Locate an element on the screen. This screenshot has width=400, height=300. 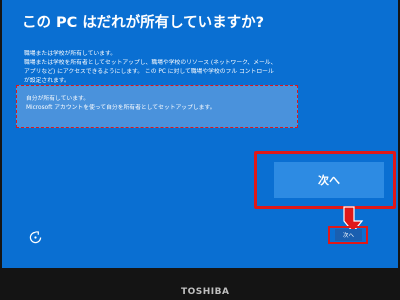
option-personal-title: 自分が所有しています。 is located at coordinates (58, 99).